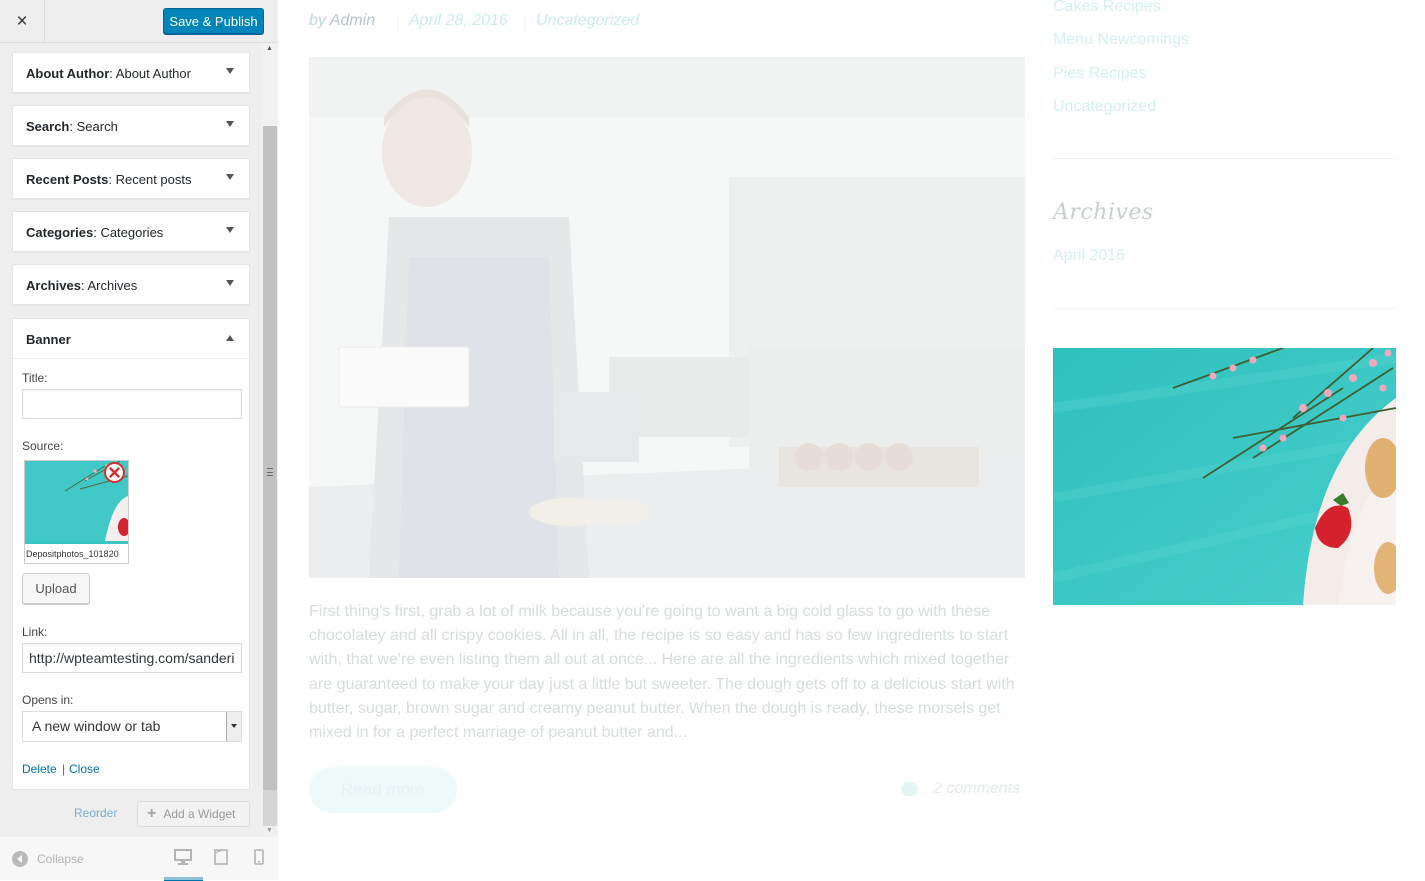  I want to click on category-link: Pies Recipes, so click(1121, 79).